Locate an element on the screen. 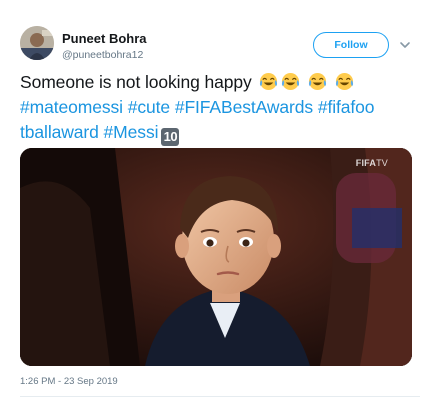 The image size is (440, 400). tweet-text-line-1: Someone is not looking happy is located at coordinates (220, 82).